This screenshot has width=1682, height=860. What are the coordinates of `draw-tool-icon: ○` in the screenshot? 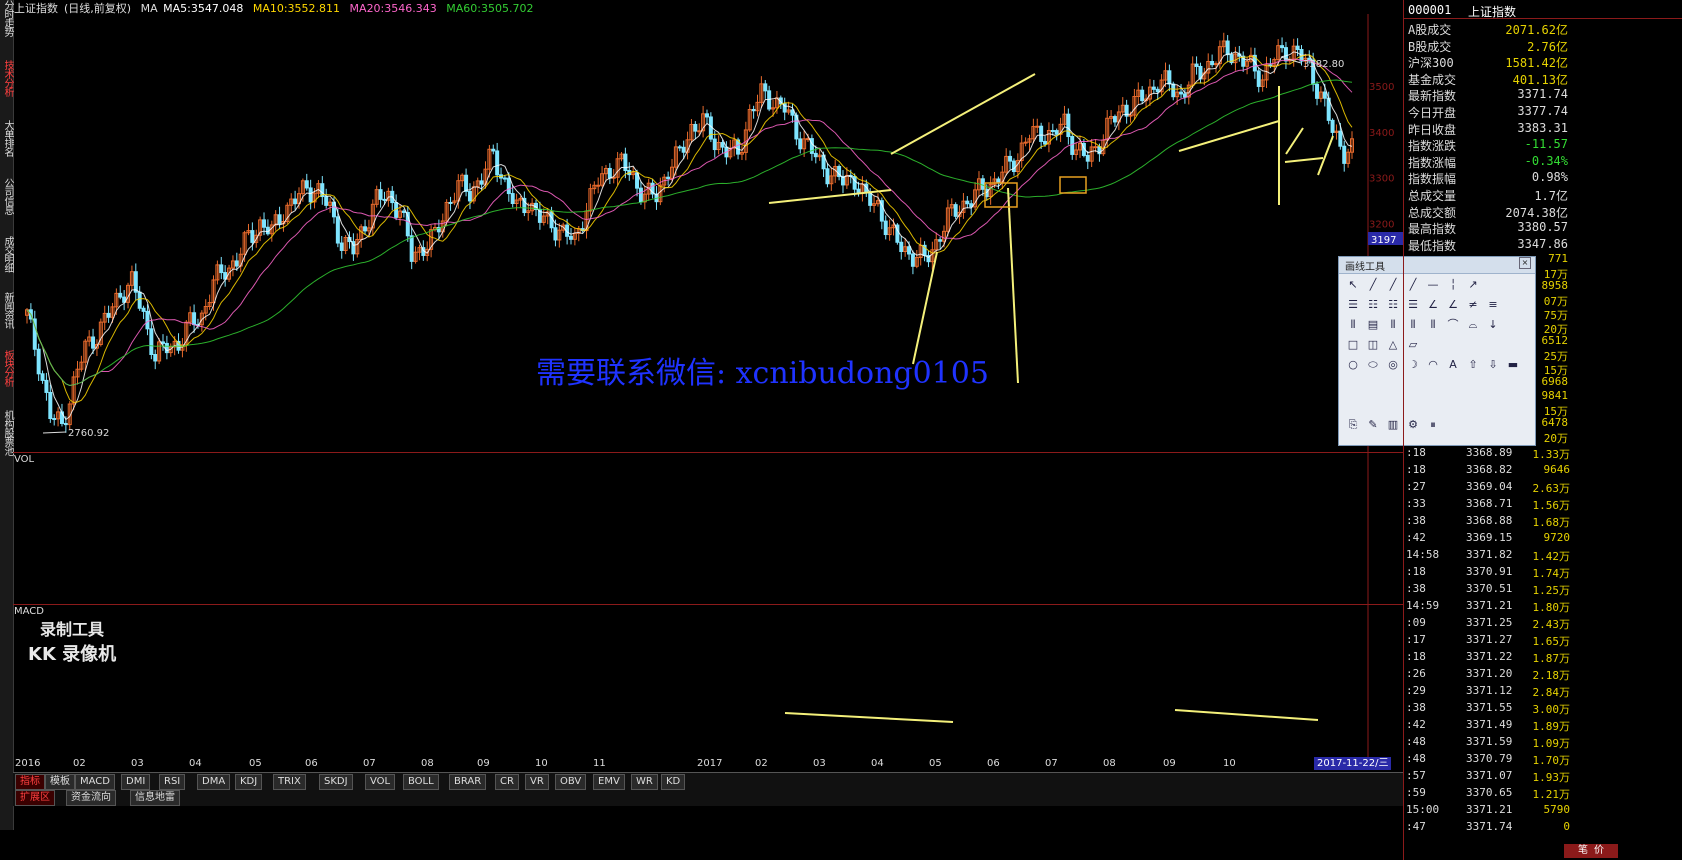 It's located at (1353, 365).